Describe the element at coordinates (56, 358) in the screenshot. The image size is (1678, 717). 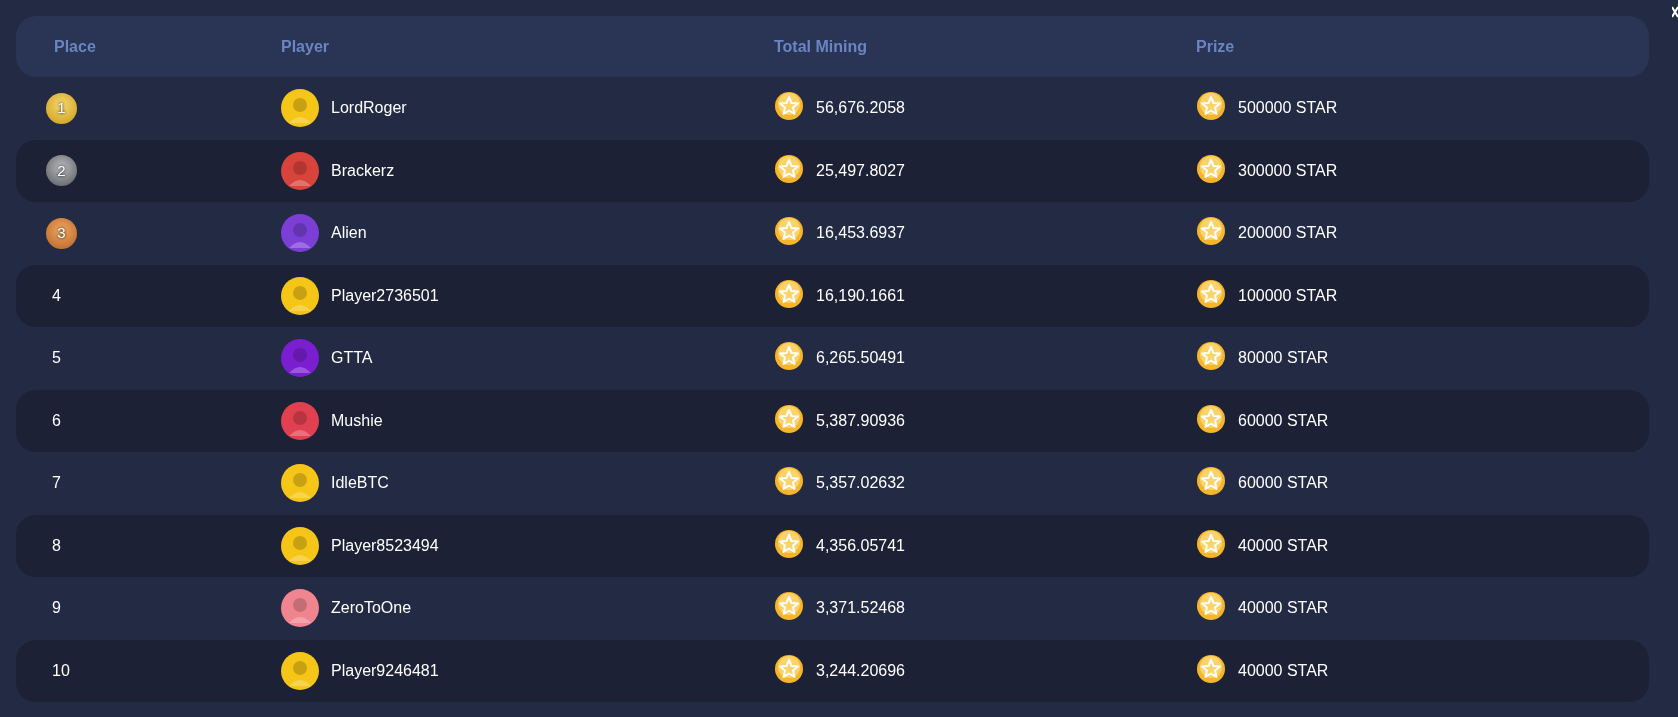
I see `place-number: 5` at that location.